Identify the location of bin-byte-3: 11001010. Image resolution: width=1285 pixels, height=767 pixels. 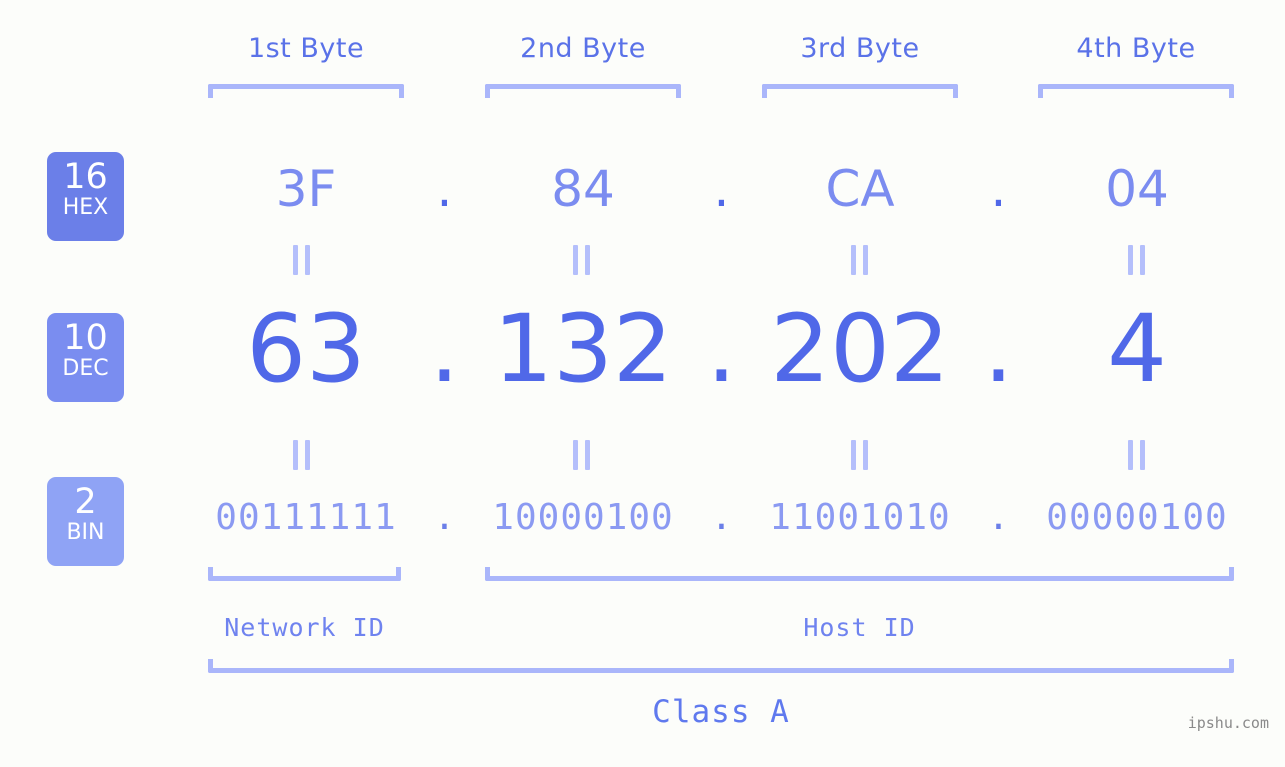
(860, 517).